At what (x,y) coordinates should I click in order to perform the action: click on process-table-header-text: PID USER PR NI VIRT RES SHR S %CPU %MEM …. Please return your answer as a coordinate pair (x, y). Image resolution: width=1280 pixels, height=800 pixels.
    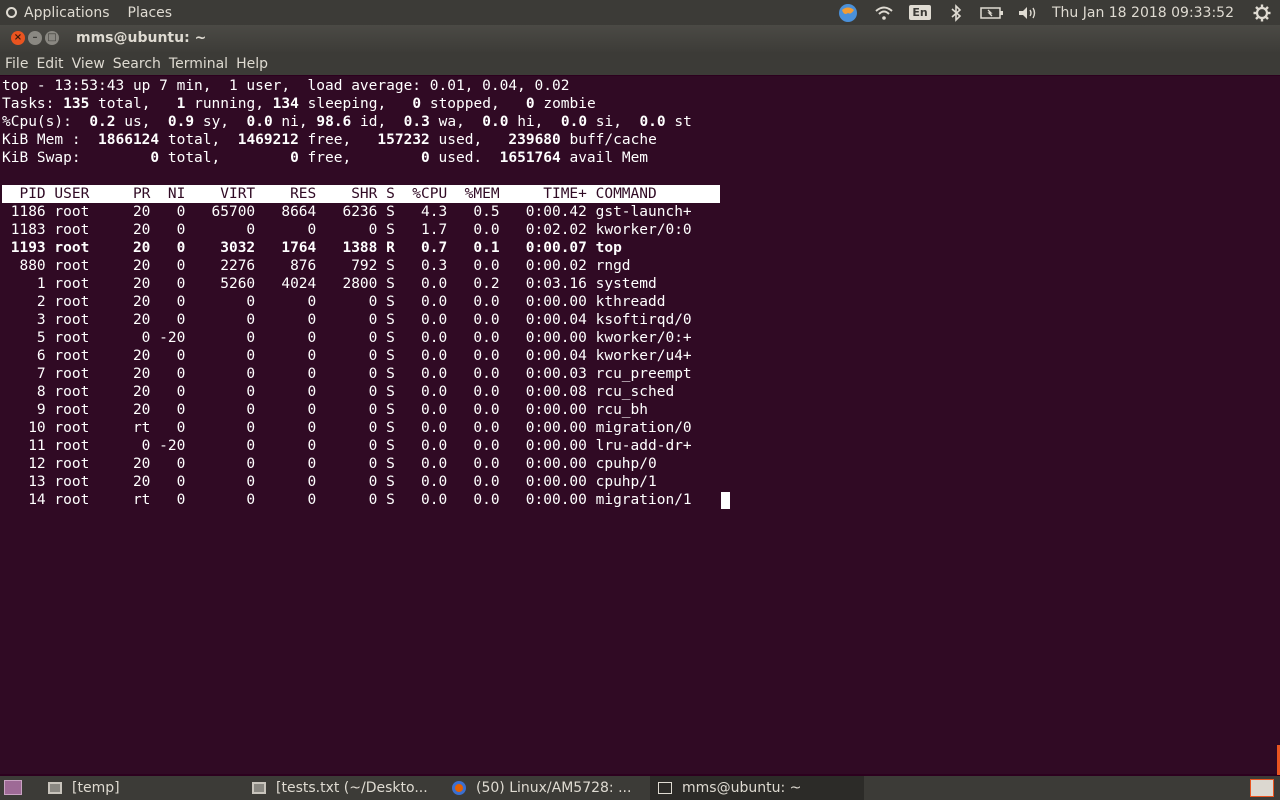
    Looking at the image, I should click on (360, 194).